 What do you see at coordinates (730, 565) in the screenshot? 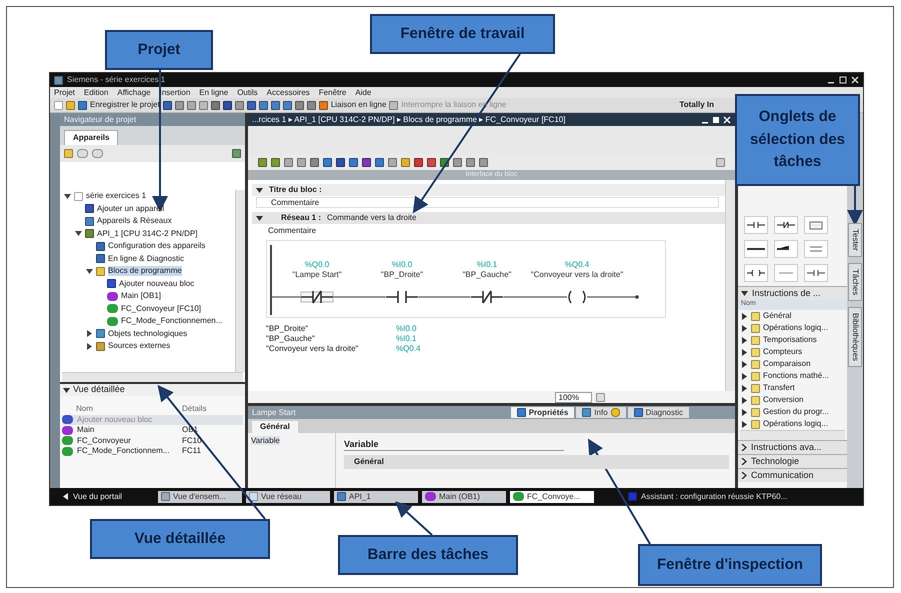
I see `callout-label: Fenêtre d'inspection` at bounding box center [730, 565].